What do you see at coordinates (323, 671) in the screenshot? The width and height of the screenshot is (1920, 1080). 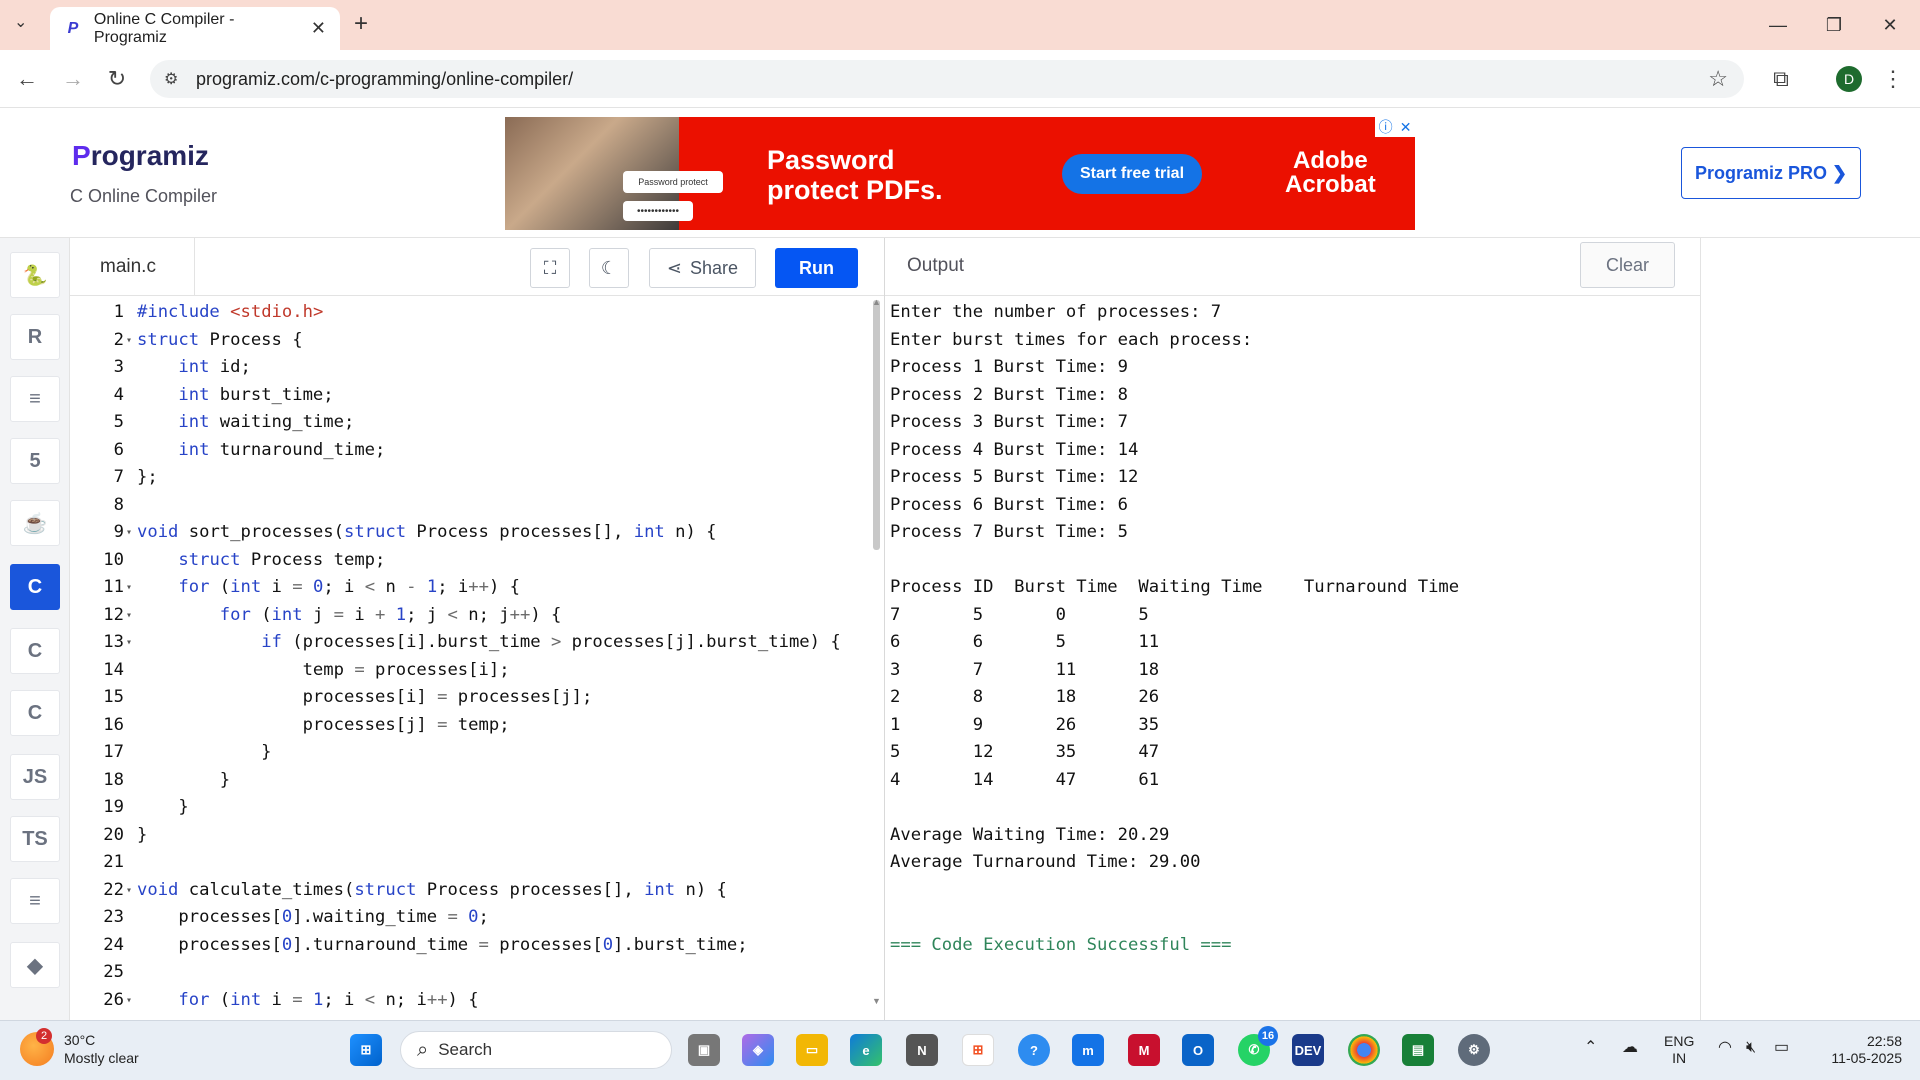 I see `code-line: temp = processes[i];` at bounding box center [323, 671].